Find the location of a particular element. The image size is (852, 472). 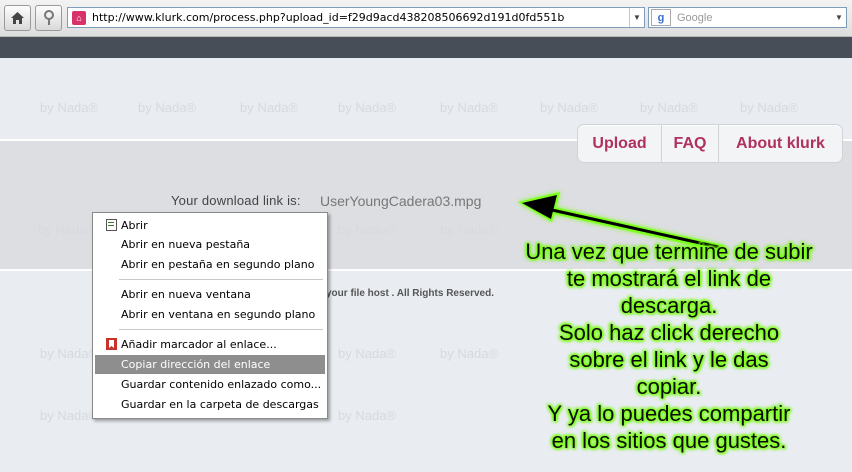

url-dropdown-icon: ▼ is located at coordinates (636, 17).